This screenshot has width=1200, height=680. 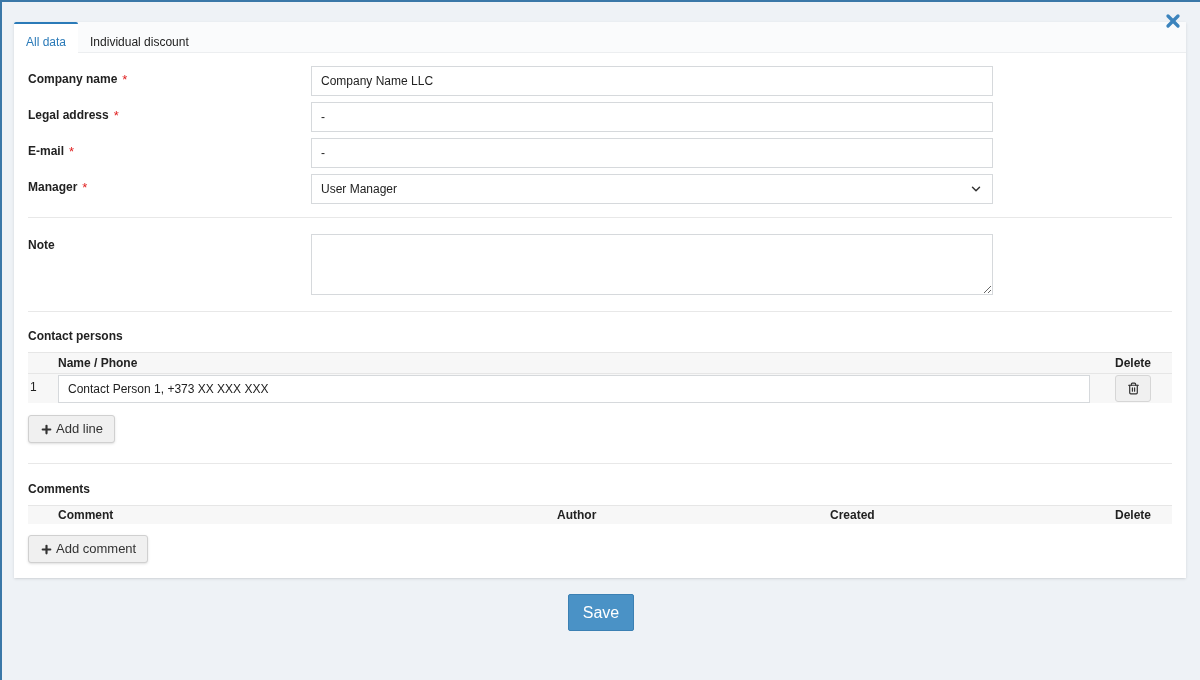 What do you see at coordinates (577, 515) in the screenshot?
I see `column-header: Author` at bounding box center [577, 515].